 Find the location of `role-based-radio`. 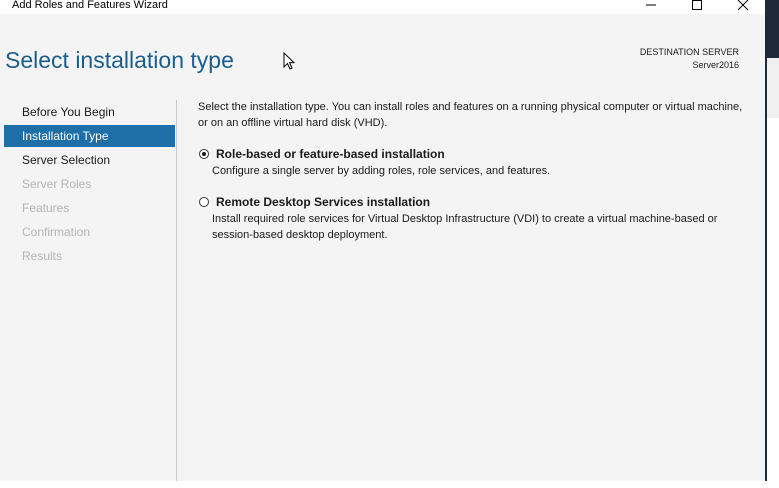

role-based-radio is located at coordinates (204, 154).